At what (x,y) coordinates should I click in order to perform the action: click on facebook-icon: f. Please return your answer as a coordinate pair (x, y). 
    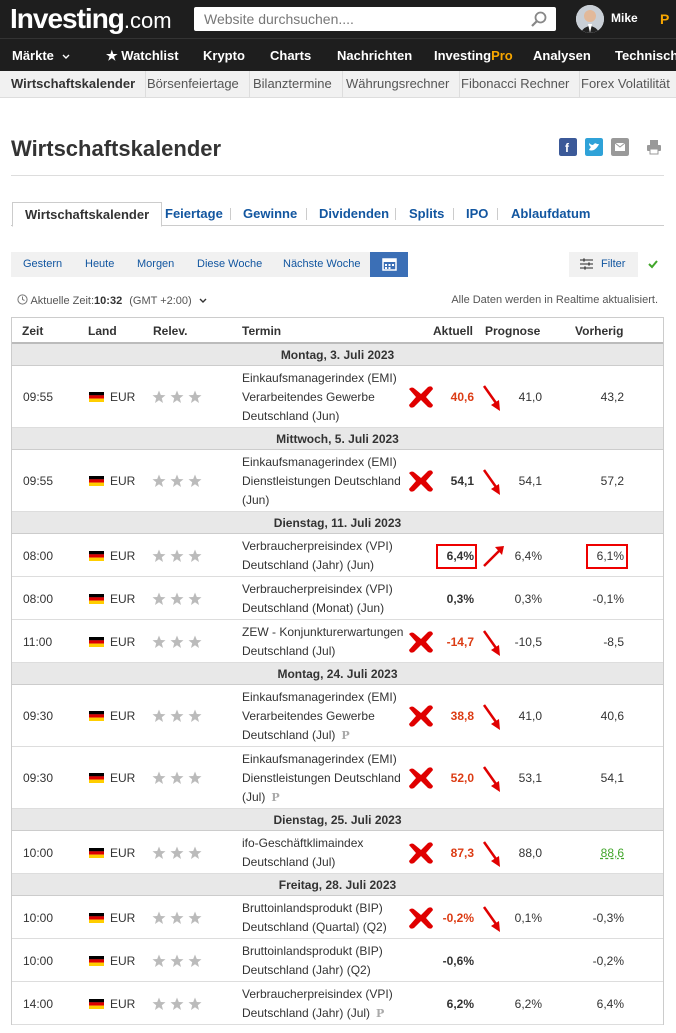
    Looking at the image, I should click on (568, 147).